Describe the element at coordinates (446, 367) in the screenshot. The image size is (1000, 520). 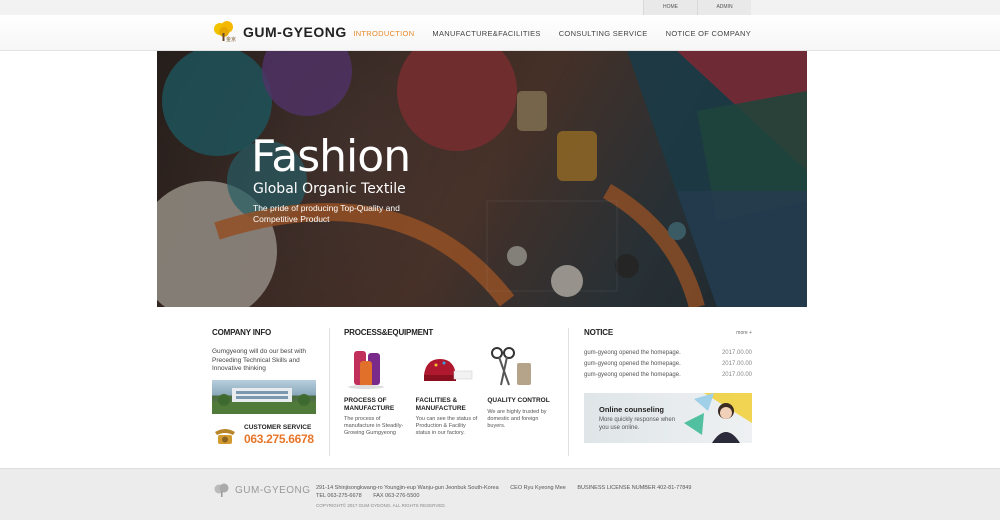
I see `sewing-kit-icon` at that location.